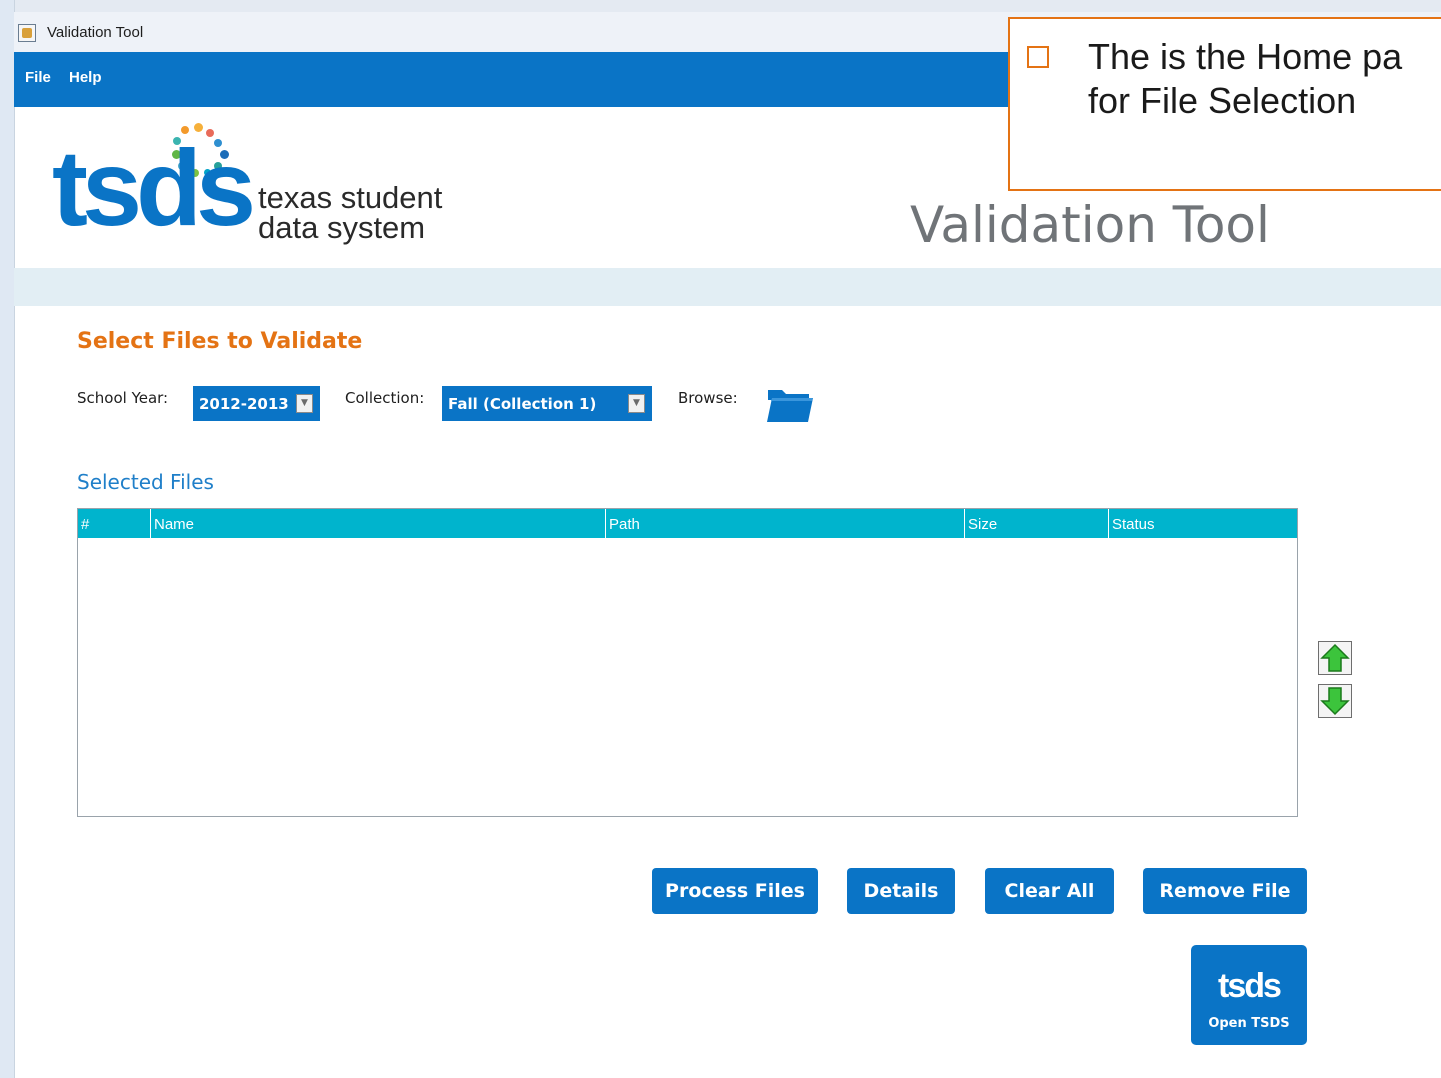 This screenshot has height=1078, width=1441. Describe the element at coordinates (1250, 986) in the screenshot. I see `tsds-logo-icon: tsds` at that location.